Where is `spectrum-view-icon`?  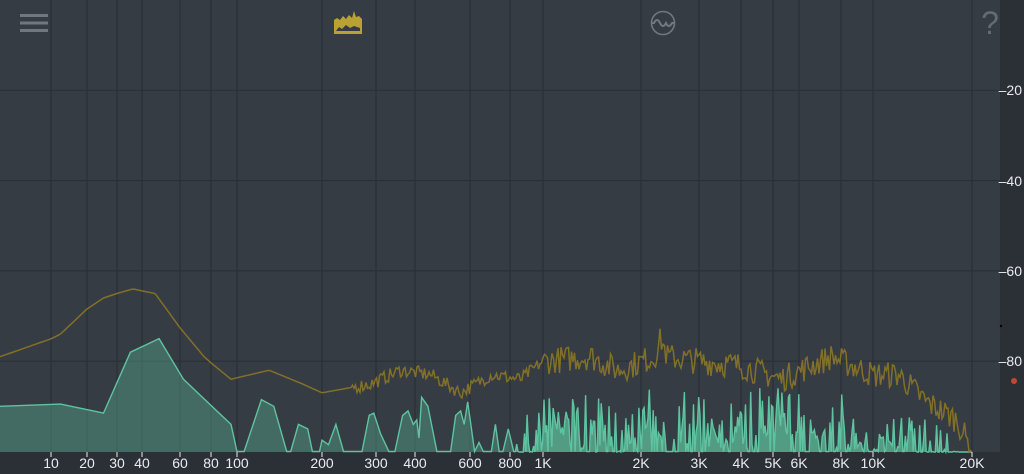 spectrum-view-icon is located at coordinates (348, 22).